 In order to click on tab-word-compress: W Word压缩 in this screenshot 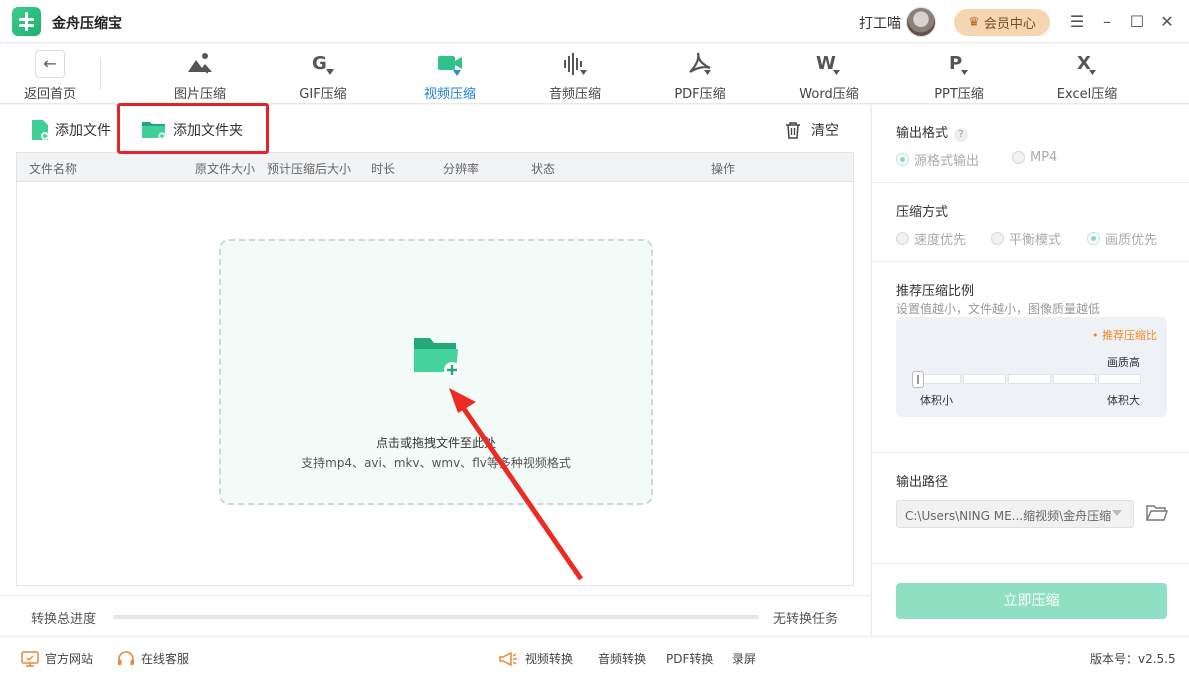, I will do `click(829, 74)`.